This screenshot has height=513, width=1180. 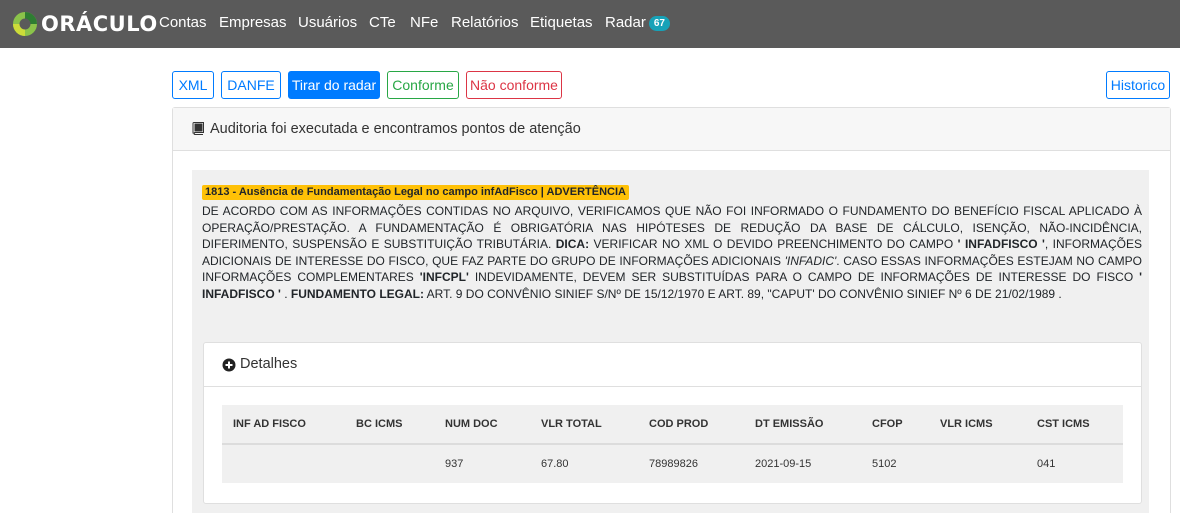 I want to click on cell-cfop: 5102, so click(x=884, y=464).